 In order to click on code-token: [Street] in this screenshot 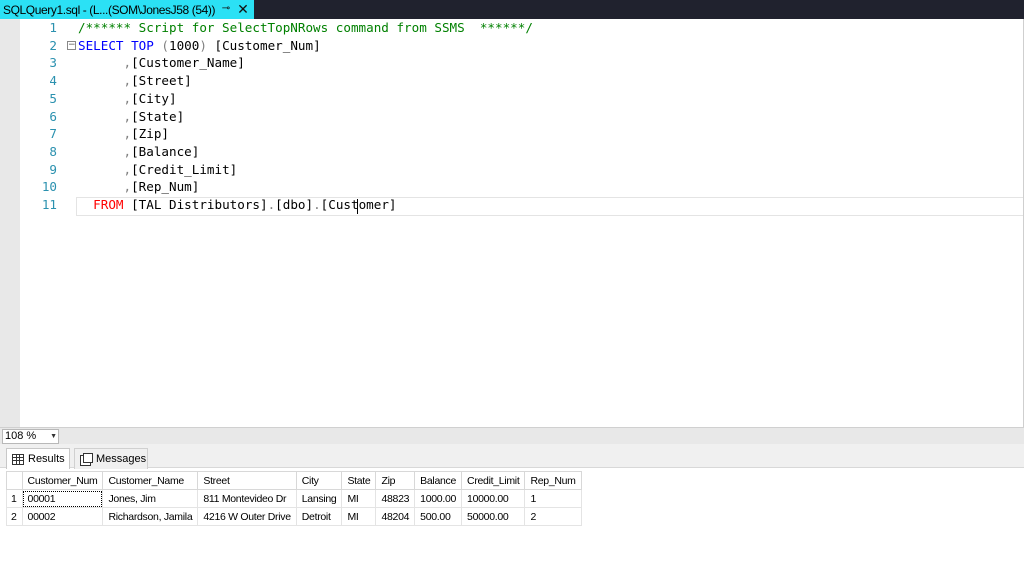, I will do `click(161, 81)`.